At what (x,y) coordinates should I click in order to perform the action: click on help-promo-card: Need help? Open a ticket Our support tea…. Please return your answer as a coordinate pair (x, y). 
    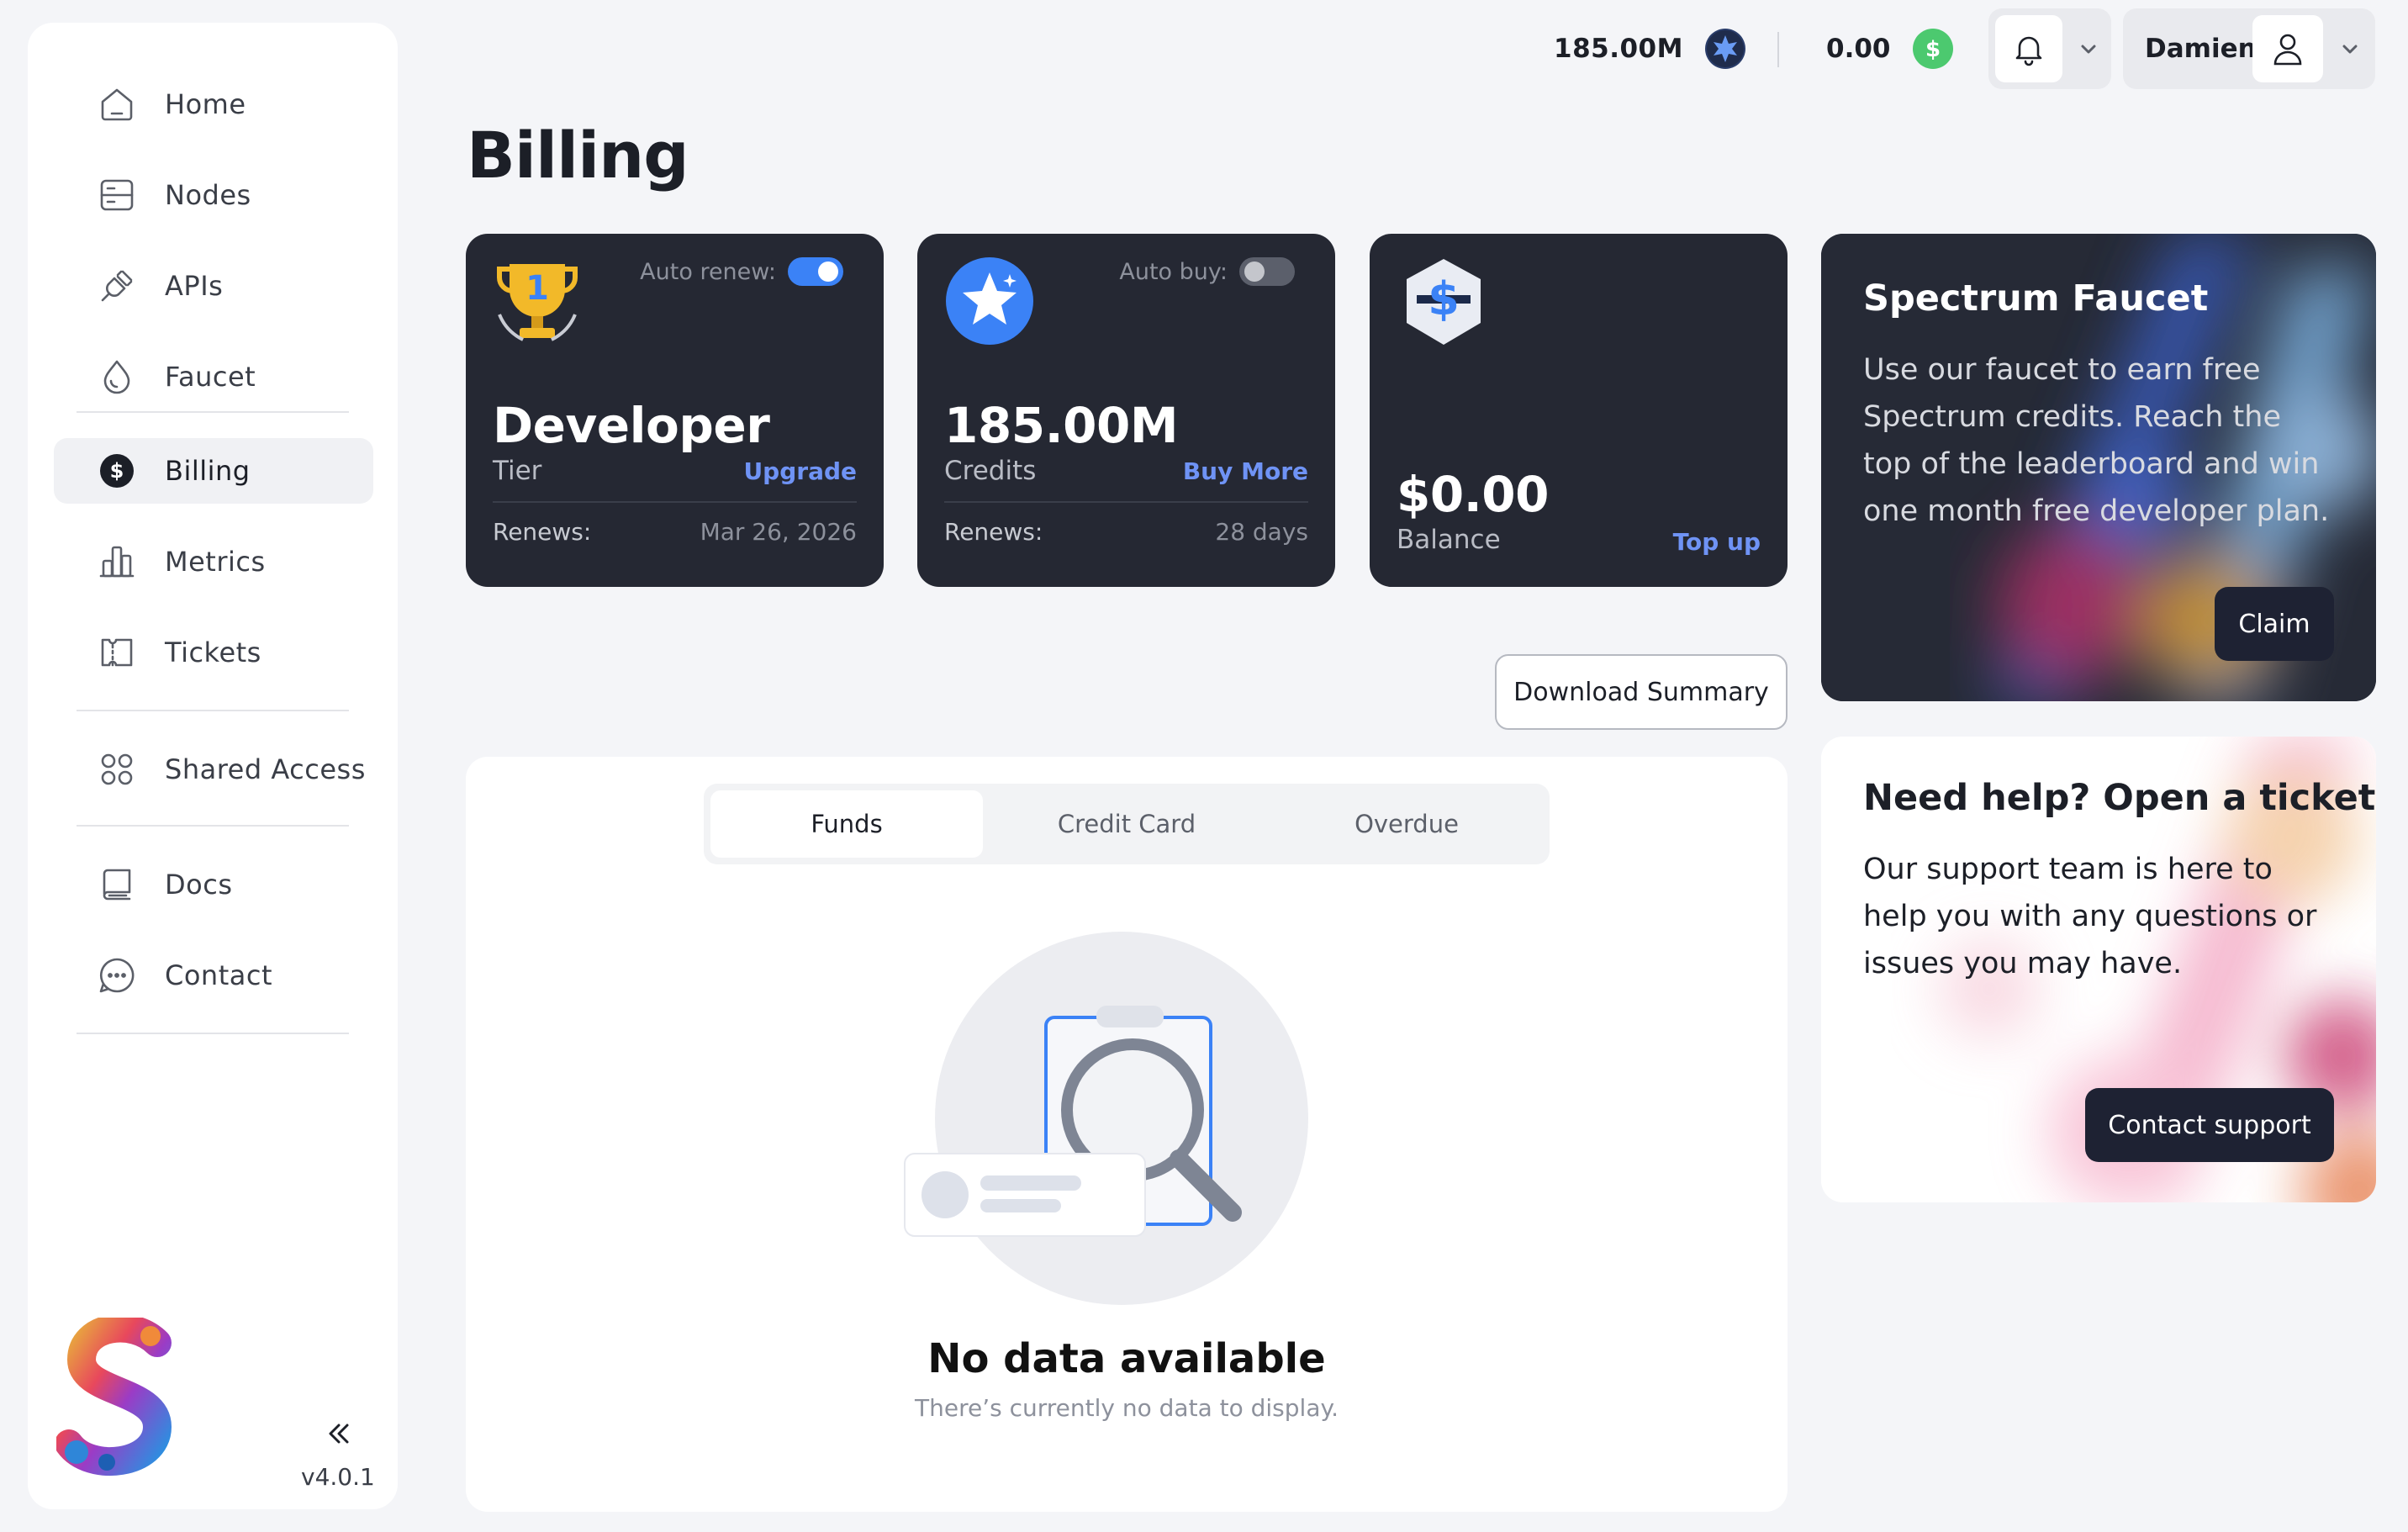
    Looking at the image, I should click on (2099, 969).